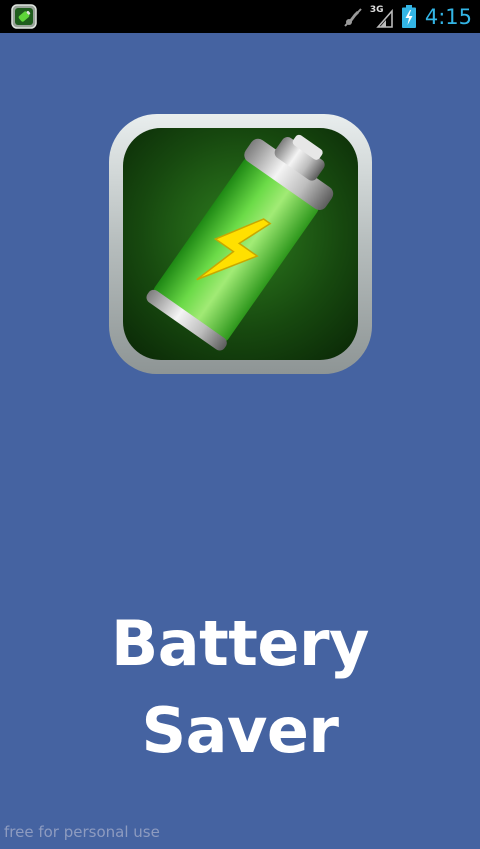 The height and width of the screenshot is (849, 480). What do you see at coordinates (240, 643) in the screenshot?
I see `app-title-line1: Battery` at bounding box center [240, 643].